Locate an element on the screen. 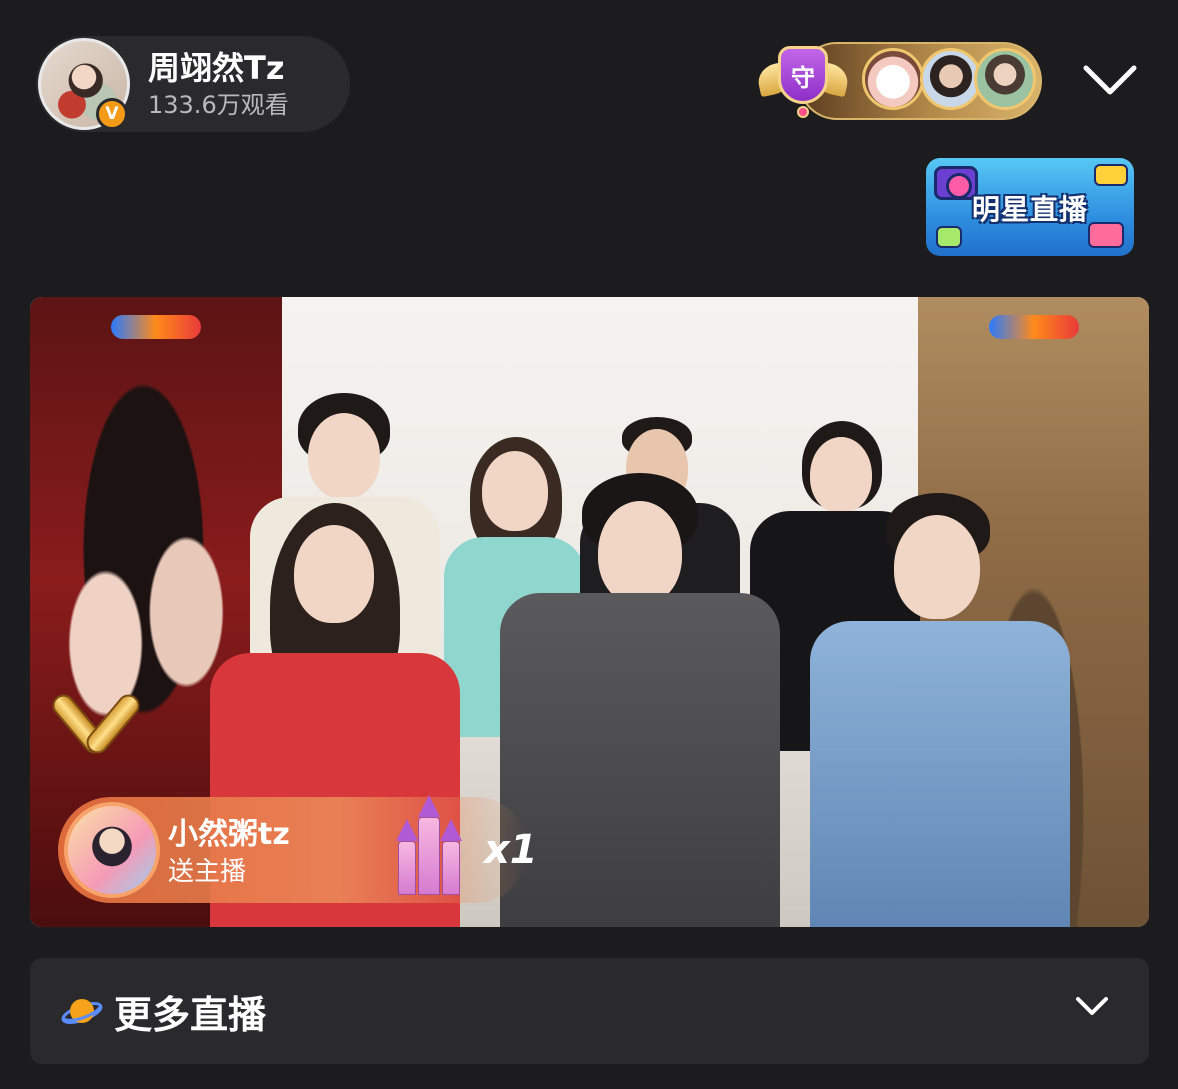  planet-icon is located at coordinates (82, 1011).